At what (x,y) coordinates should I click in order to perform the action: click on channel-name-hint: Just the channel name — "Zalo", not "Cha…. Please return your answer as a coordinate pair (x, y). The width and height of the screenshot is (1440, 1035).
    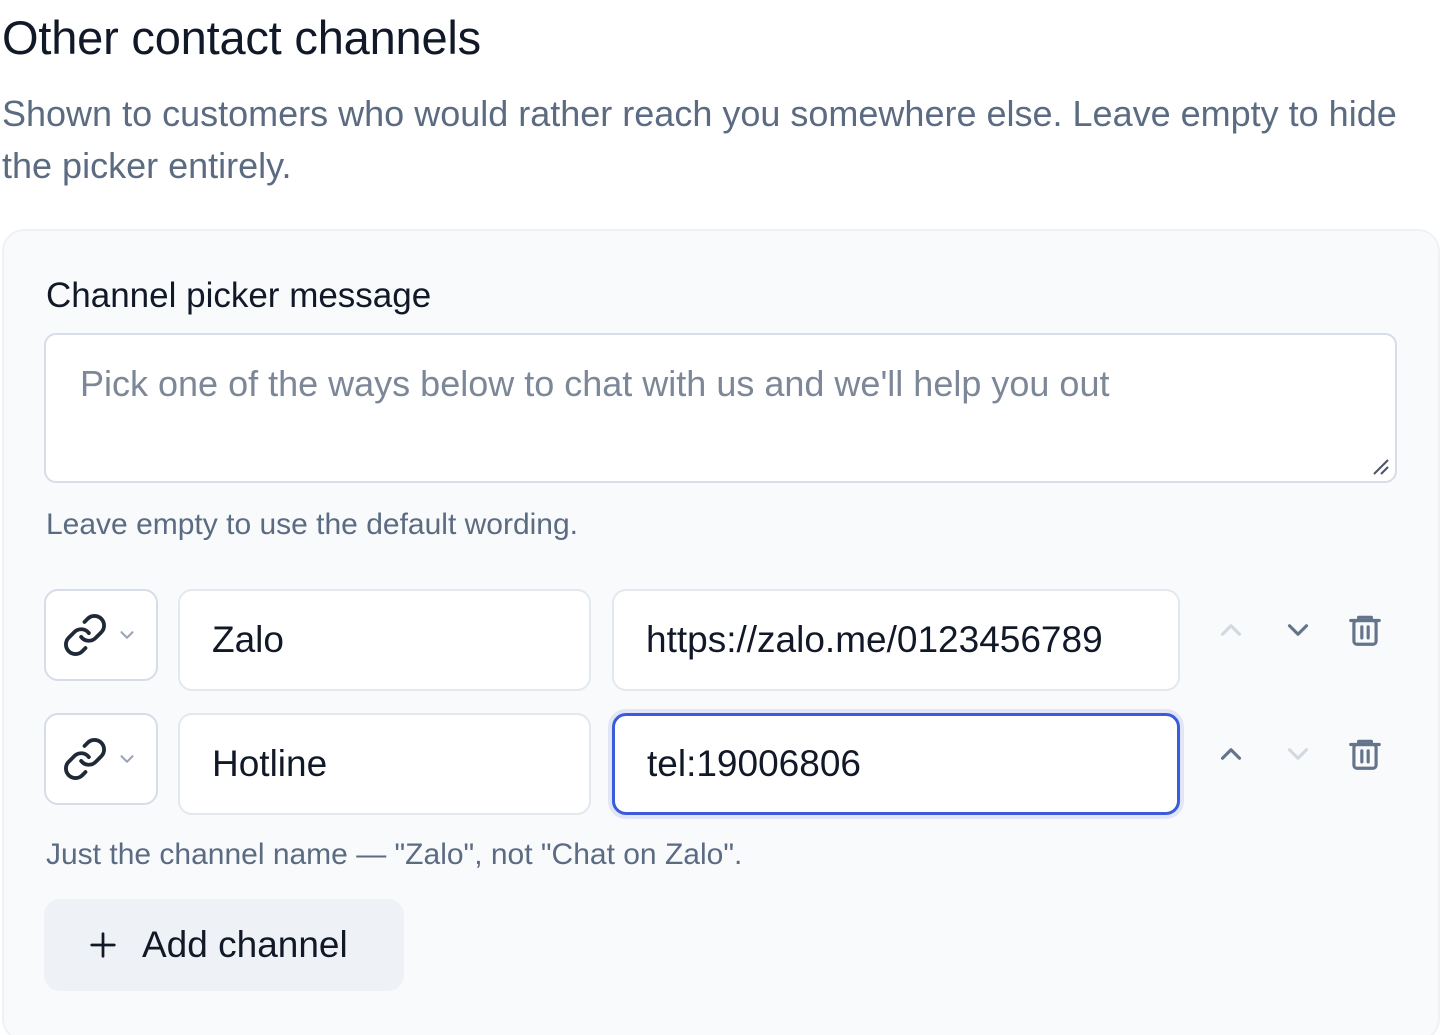
    Looking at the image, I should click on (394, 854).